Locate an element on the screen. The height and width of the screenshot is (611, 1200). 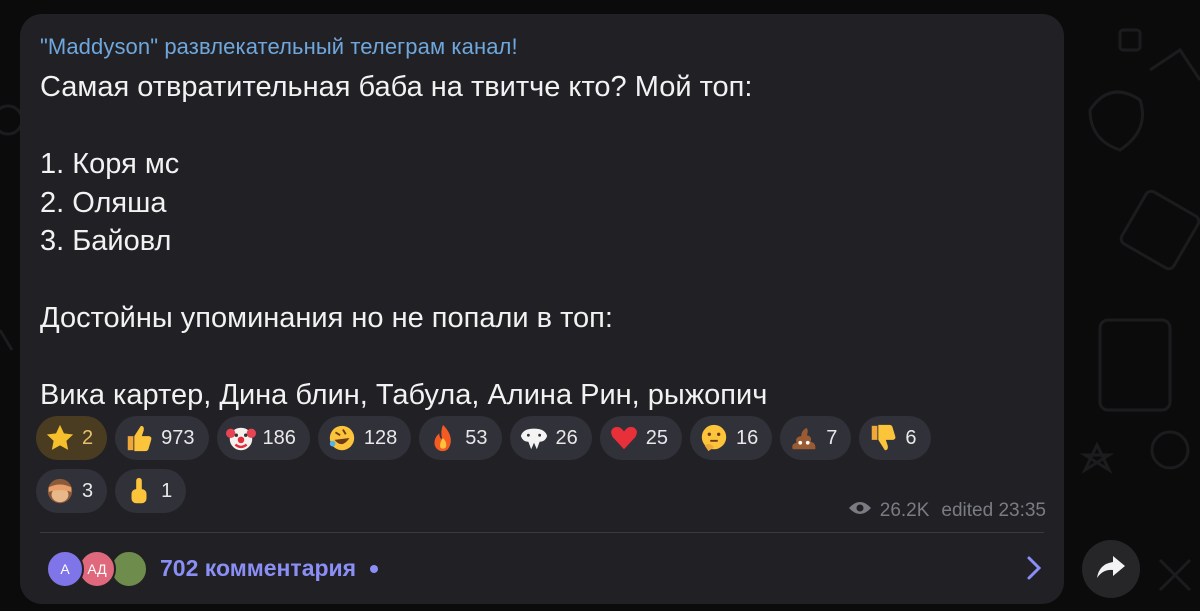
reaction-star: 2 is located at coordinates (72, 438).